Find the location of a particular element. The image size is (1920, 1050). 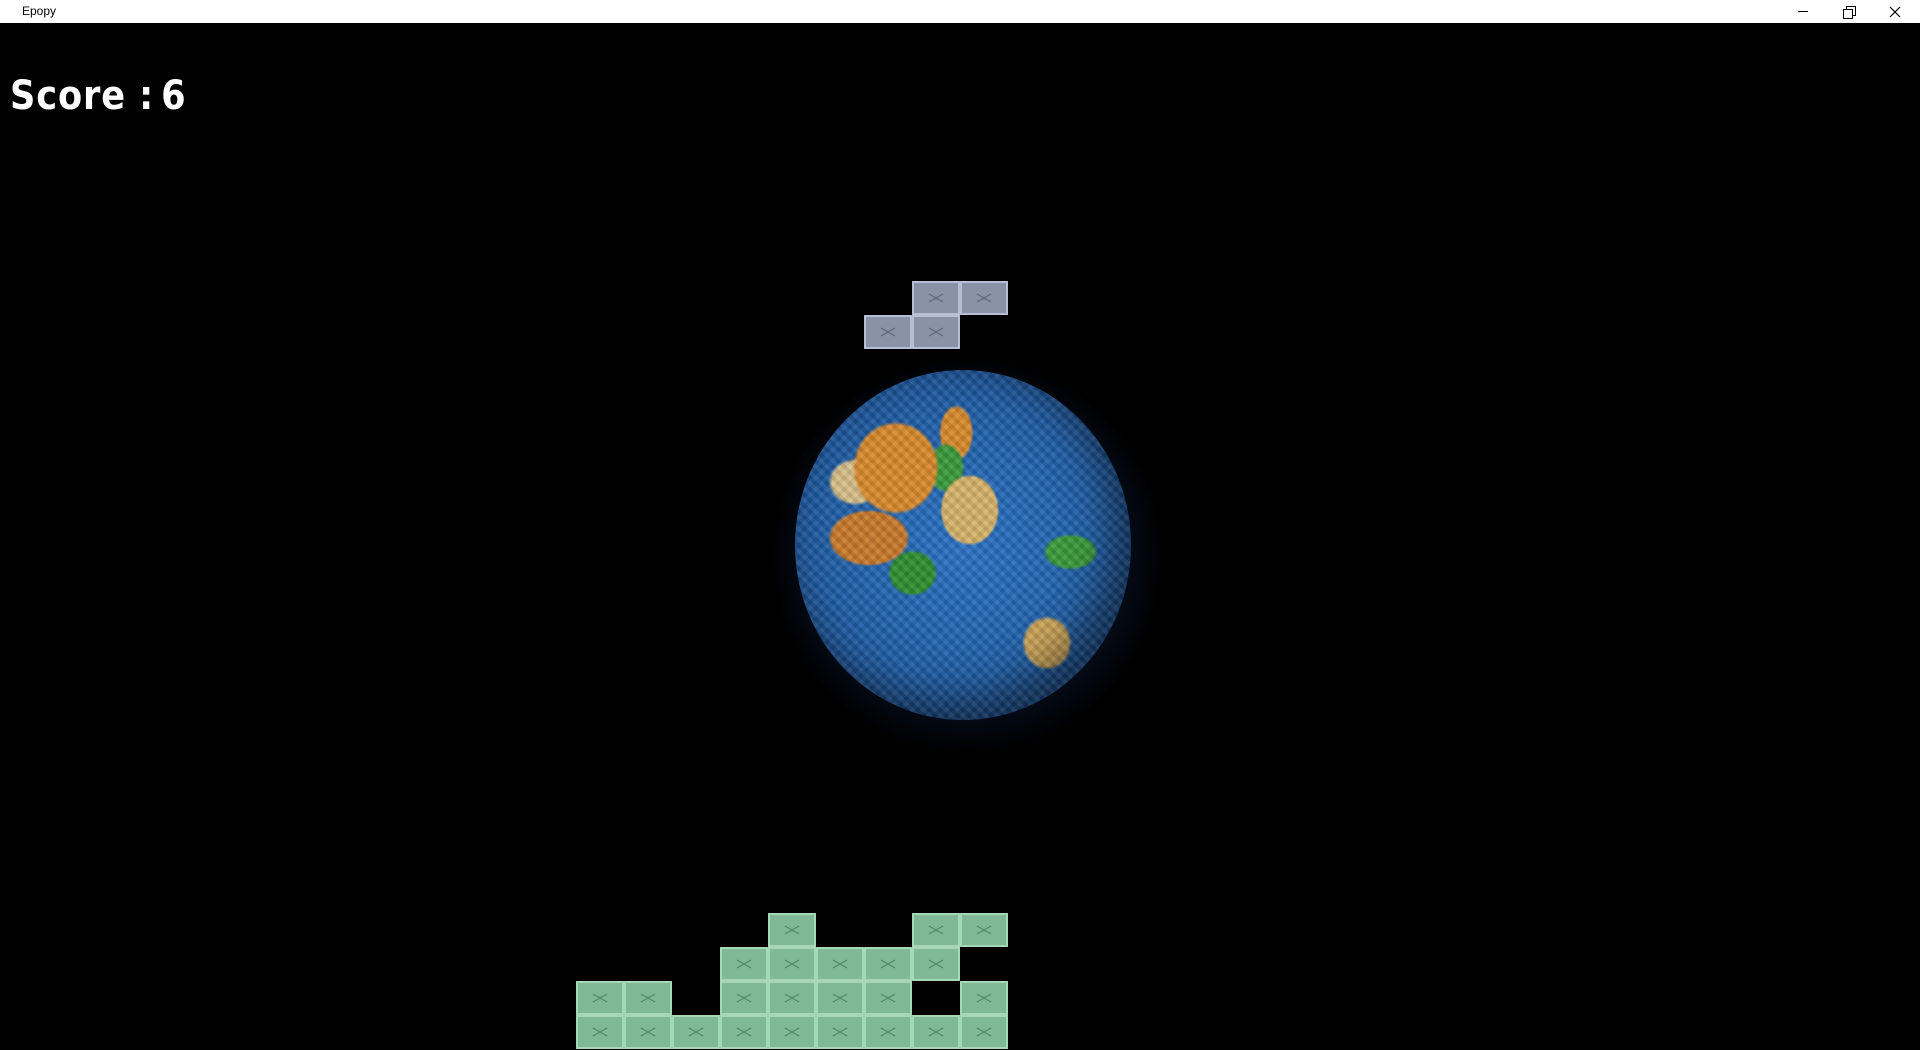

close-icon is located at coordinates (1895, 11).